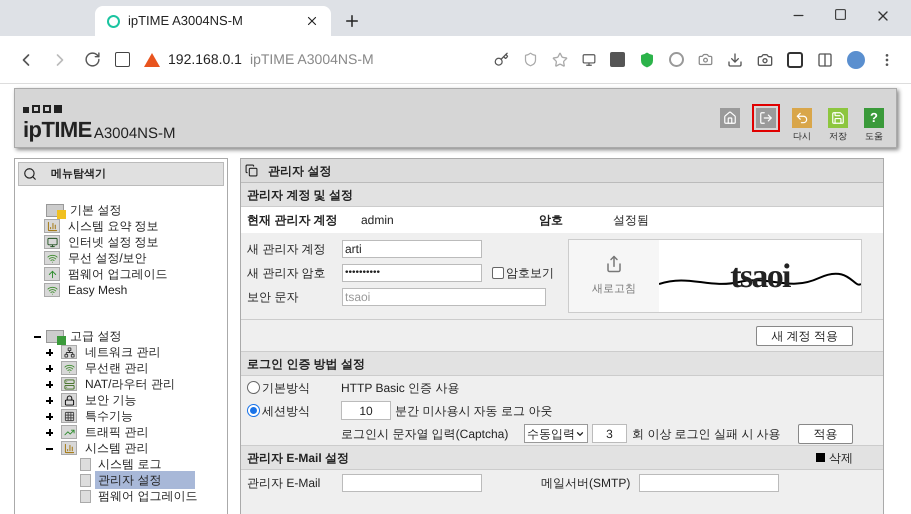 The width and height of the screenshot is (911, 514). Describe the element at coordinates (647, 60) in the screenshot. I see `shield-icon` at that location.